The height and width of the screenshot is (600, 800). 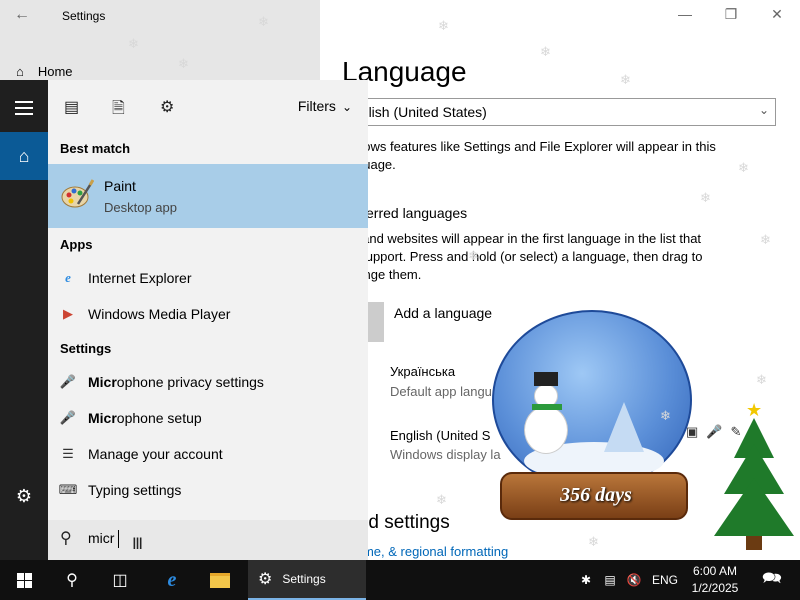 I want to click on language-item-sub: Windows display la, so click(x=445, y=454).